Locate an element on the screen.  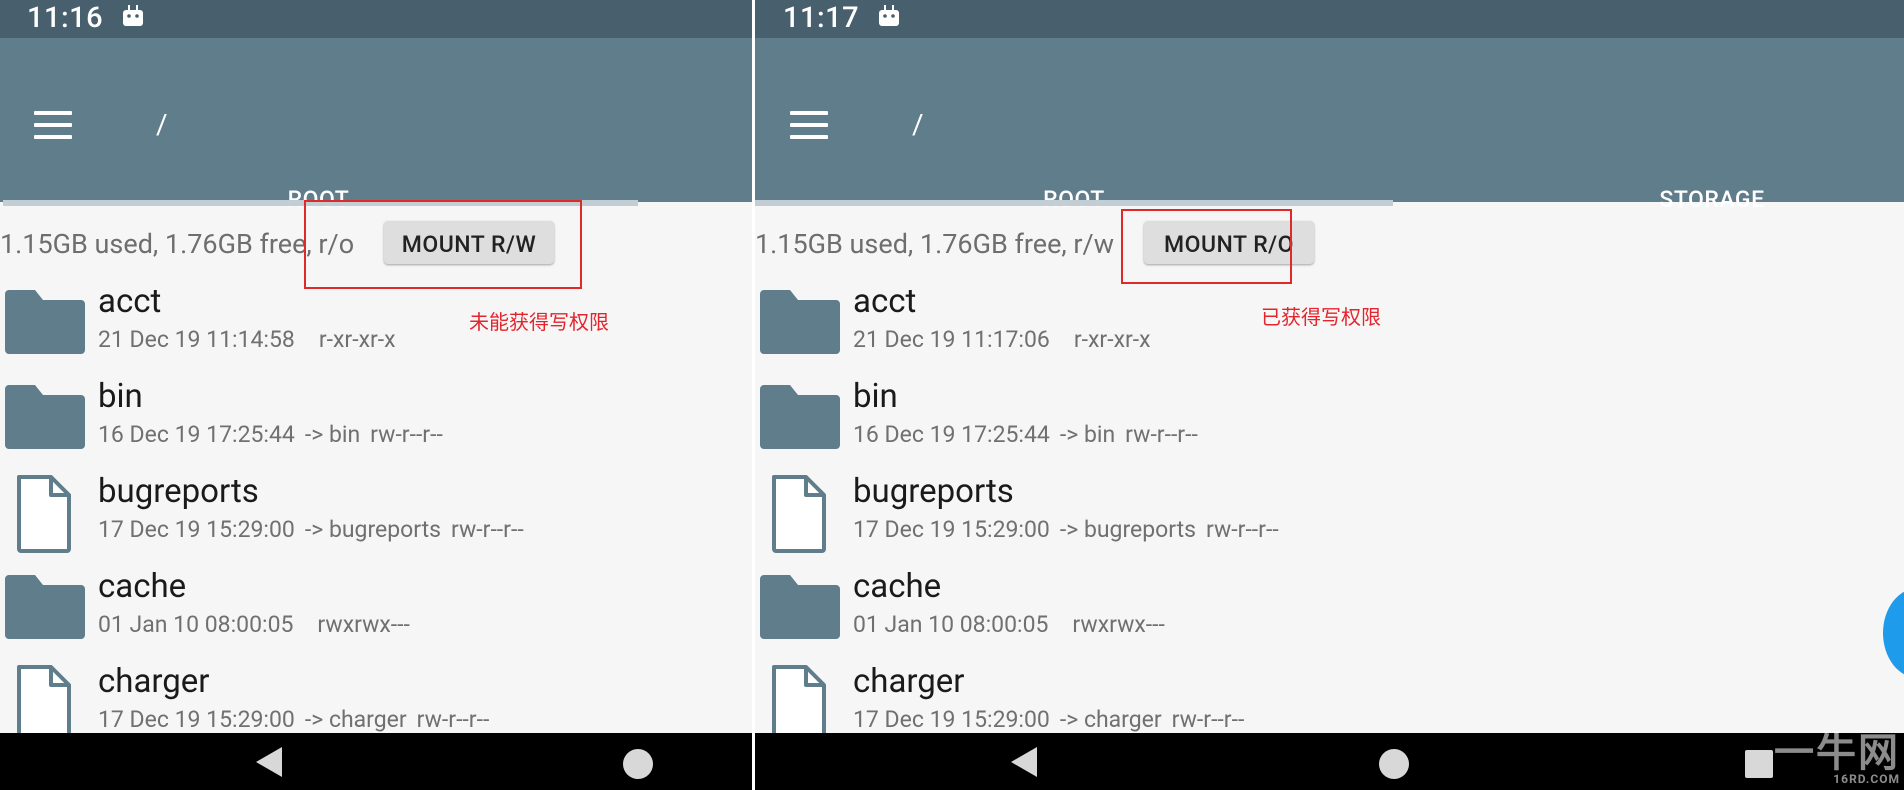
file-meta: 21 Dec 19 11:14:58 r-xr-xr-x is located at coordinates (247, 339).